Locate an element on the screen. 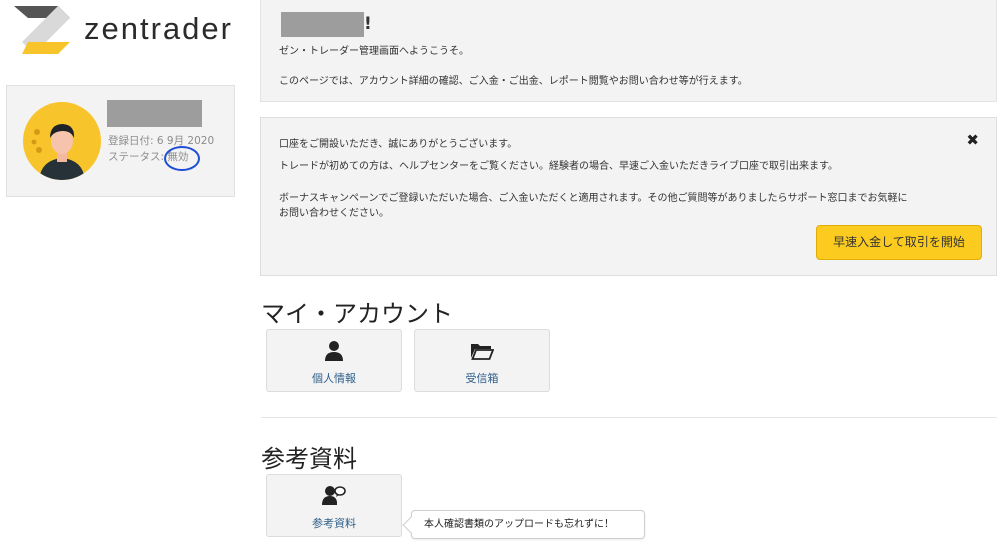  avatar is located at coordinates (62, 141).